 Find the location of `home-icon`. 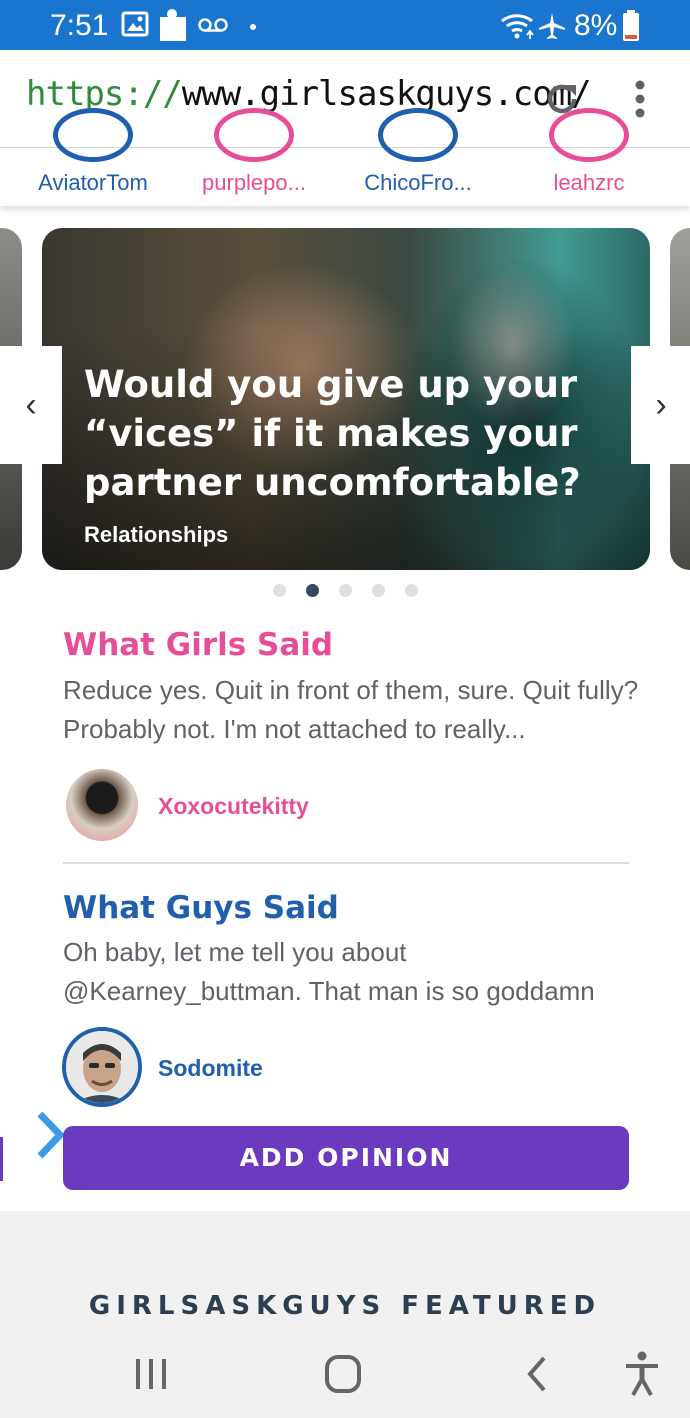

home-icon is located at coordinates (343, 1374).